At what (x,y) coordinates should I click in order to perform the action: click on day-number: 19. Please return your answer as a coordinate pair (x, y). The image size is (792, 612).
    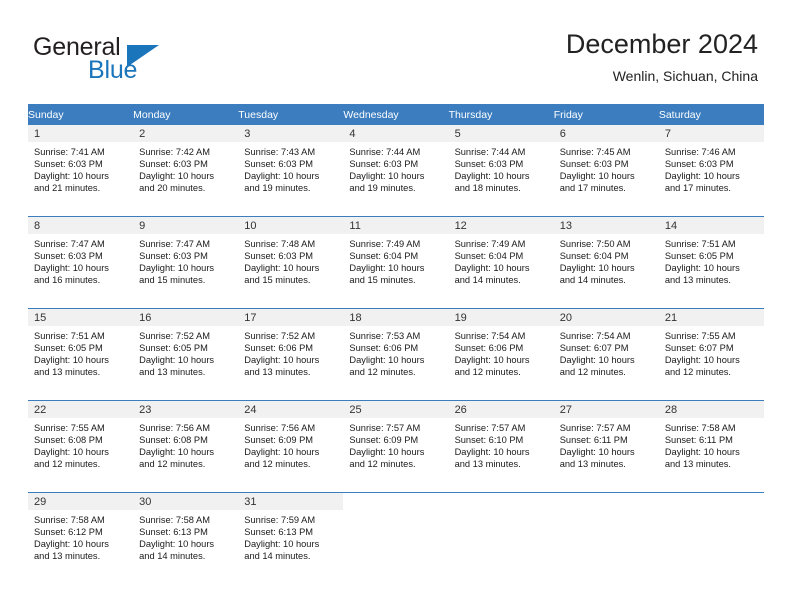
    Looking at the image, I should click on (501, 317).